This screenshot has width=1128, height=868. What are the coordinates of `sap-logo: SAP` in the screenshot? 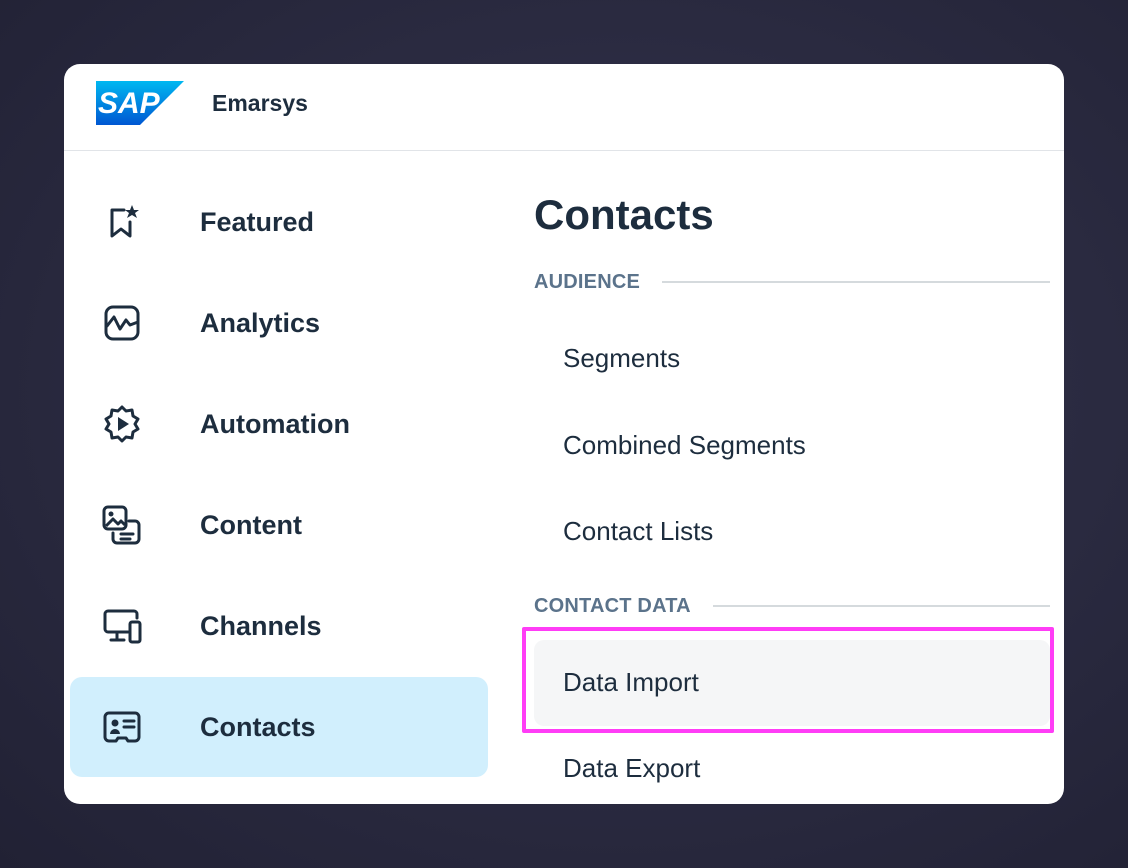 It's located at (140, 103).